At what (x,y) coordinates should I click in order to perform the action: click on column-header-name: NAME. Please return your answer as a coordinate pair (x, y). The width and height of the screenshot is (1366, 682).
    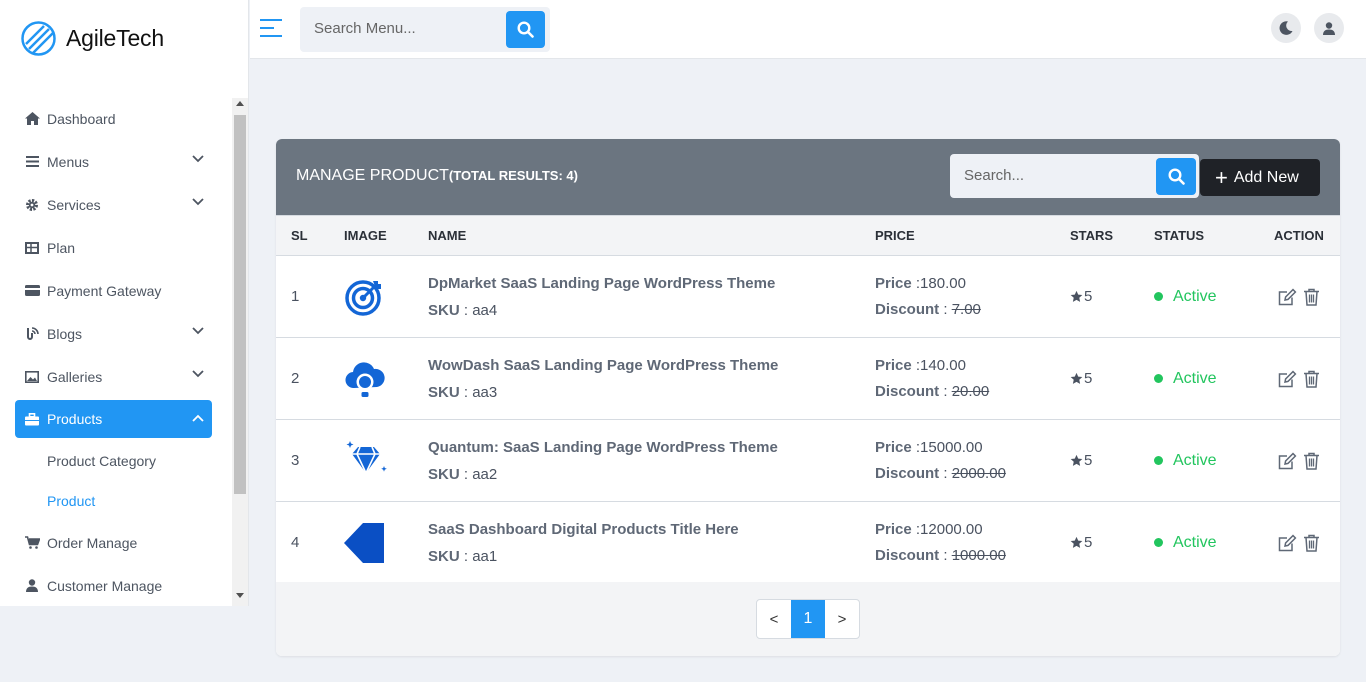
    Looking at the image, I should click on (447, 235).